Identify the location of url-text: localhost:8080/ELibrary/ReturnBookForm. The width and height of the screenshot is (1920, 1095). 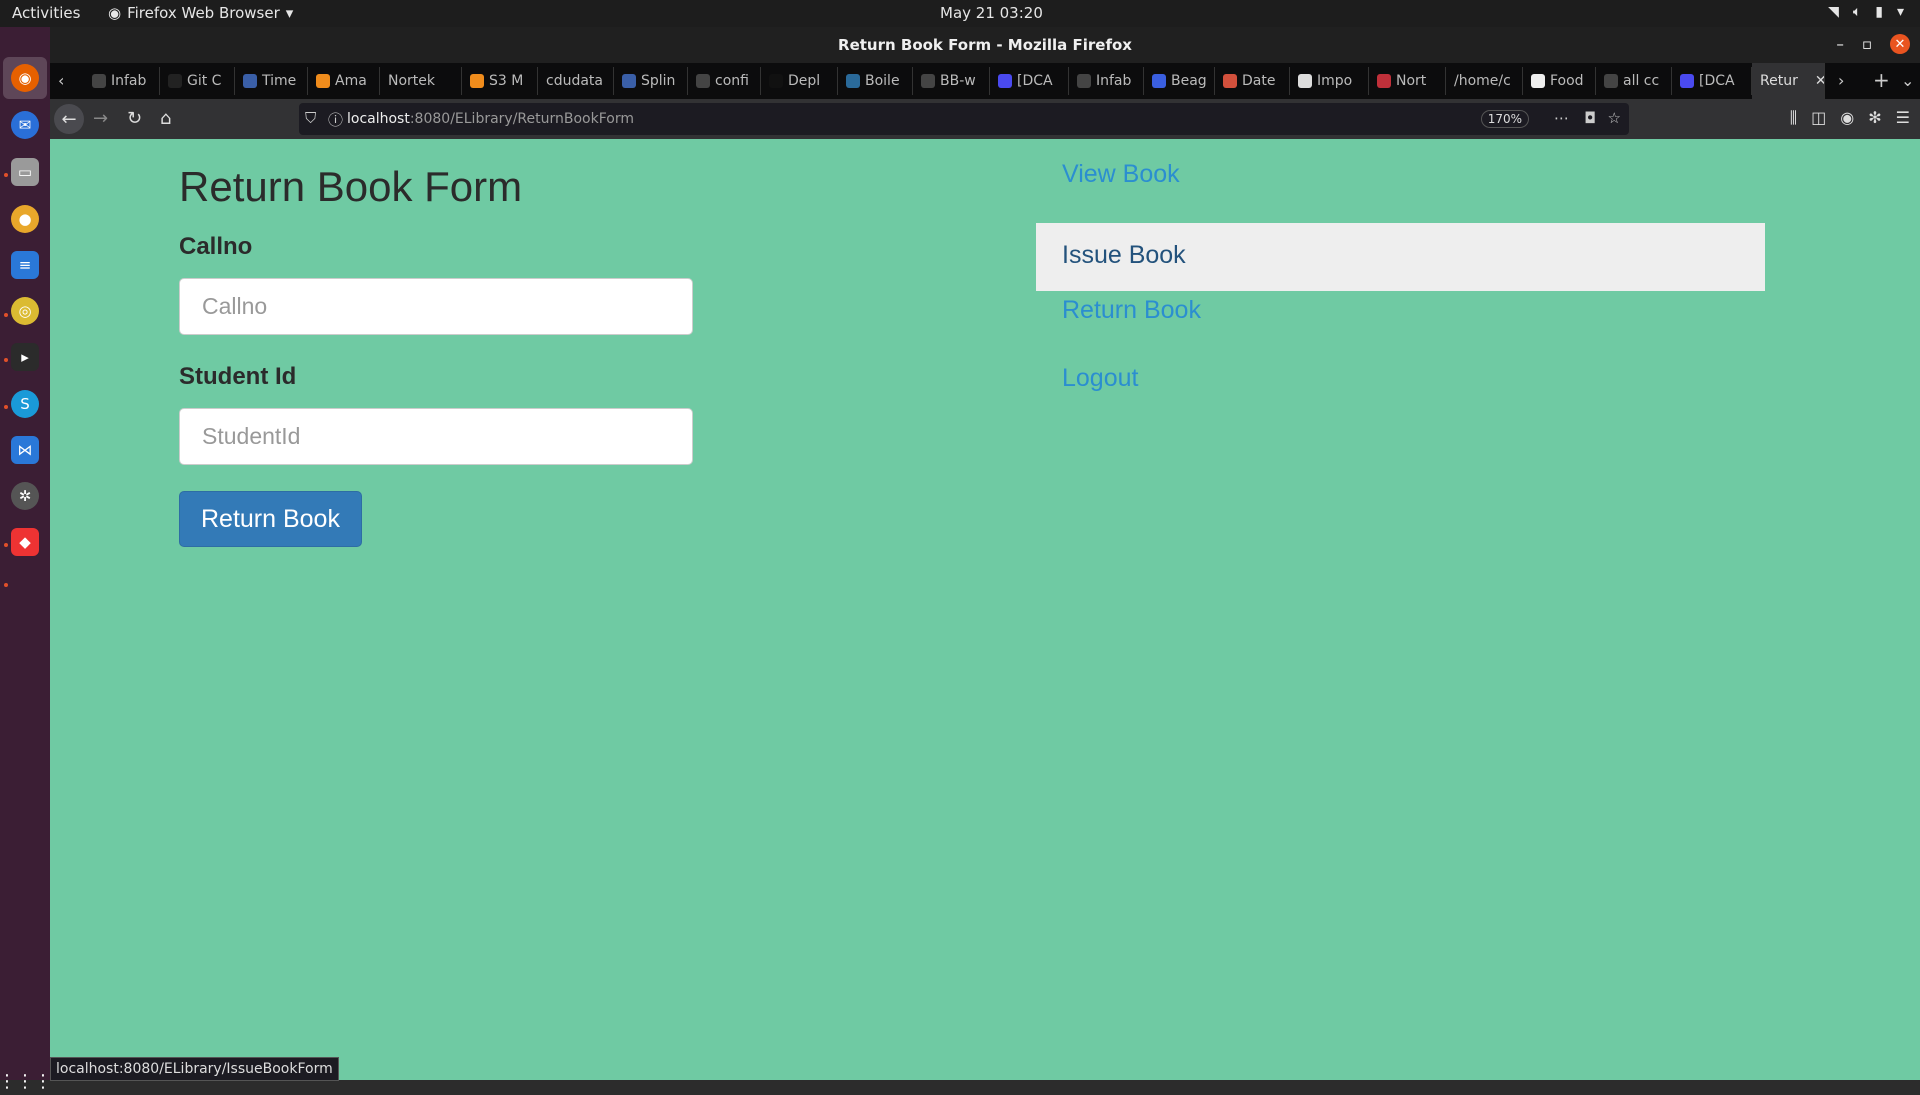
(490, 119).